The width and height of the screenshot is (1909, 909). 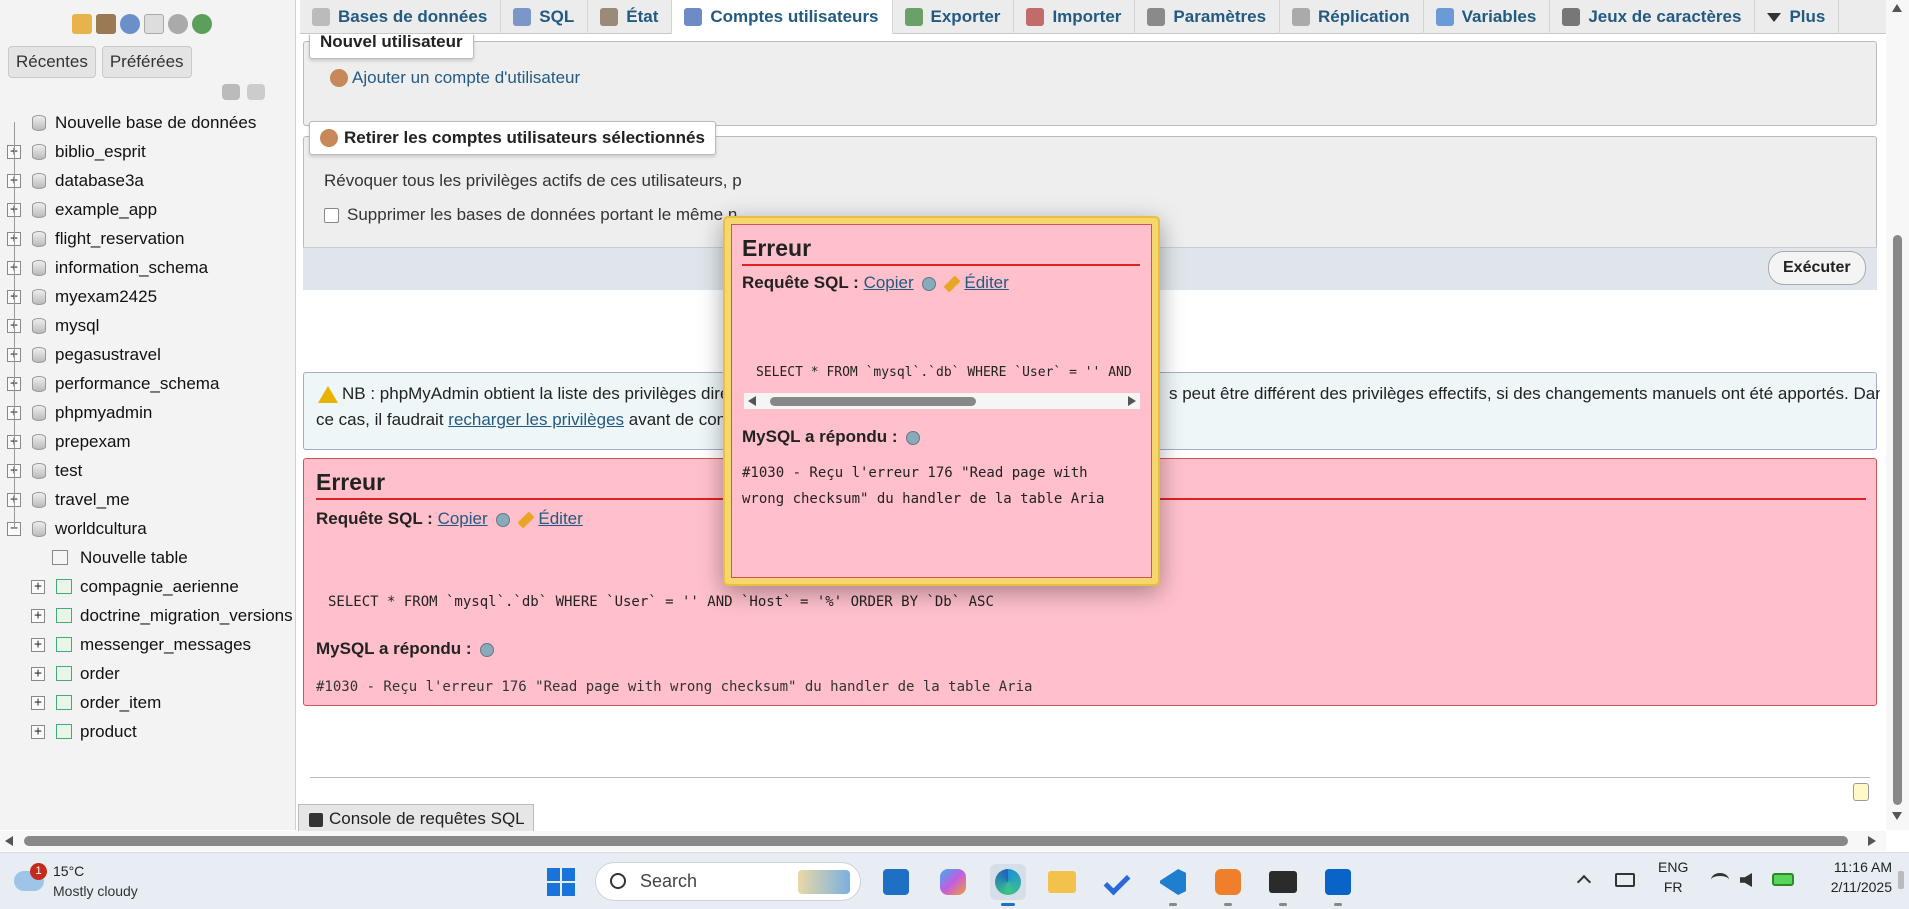 I want to click on horizontal-scrollbar, so click(x=943, y=841).